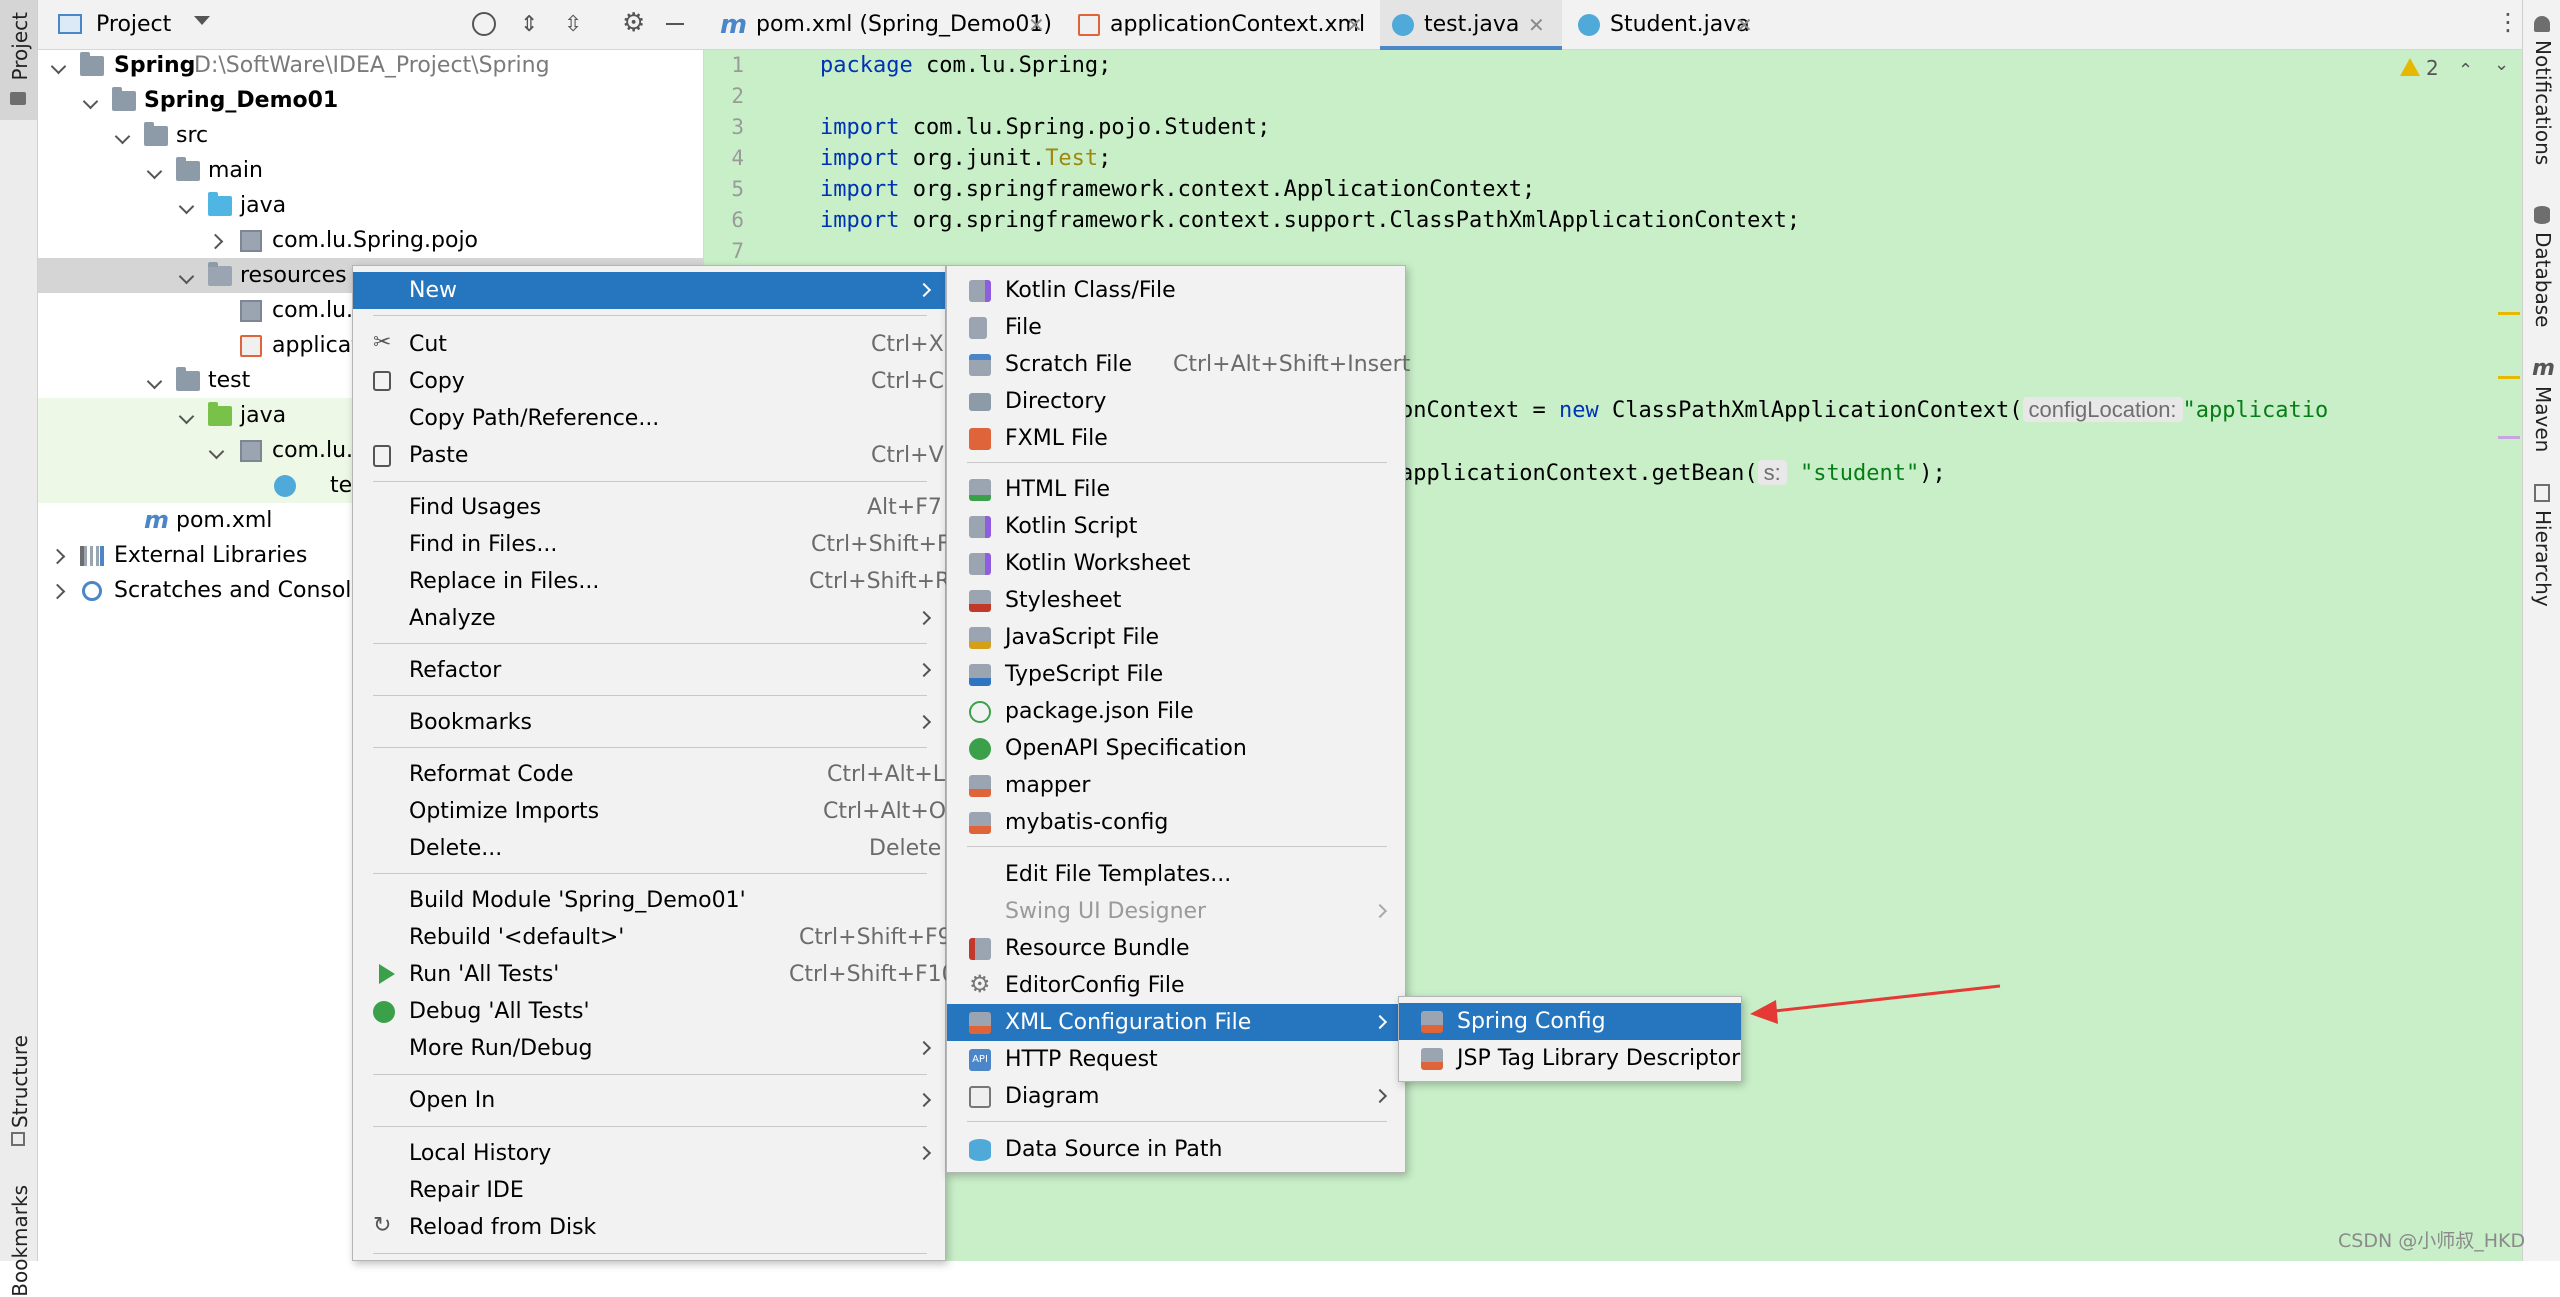 Image resolution: width=2560 pixels, height=1297 pixels. What do you see at coordinates (1570, 1058) in the screenshot?
I see `menu-item-jsp-tld: JSP Tag Library Descriptor` at bounding box center [1570, 1058].